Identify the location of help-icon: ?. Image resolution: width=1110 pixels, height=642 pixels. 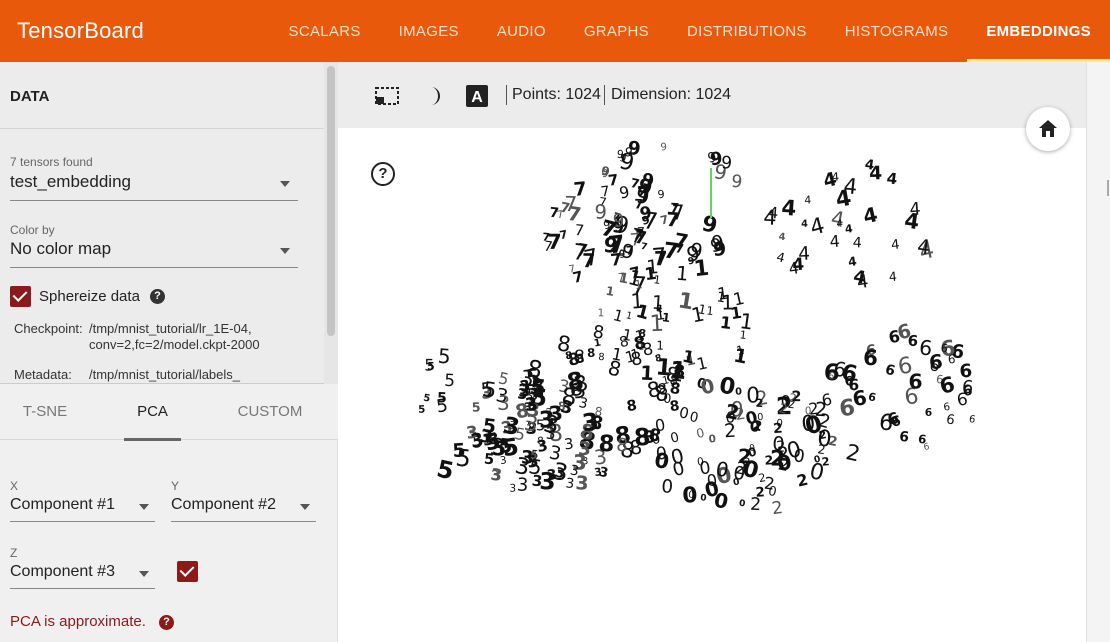
(166, 622).